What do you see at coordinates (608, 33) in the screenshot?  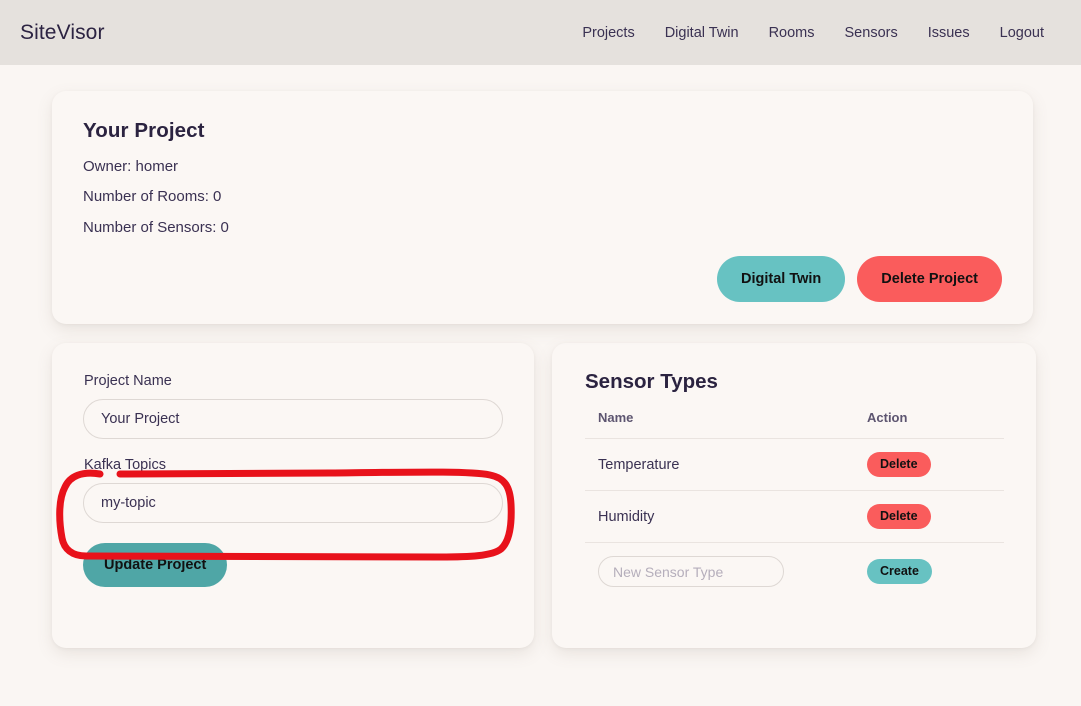 I see `nav-link-projects: Projects` at bounding box center [608, 33].